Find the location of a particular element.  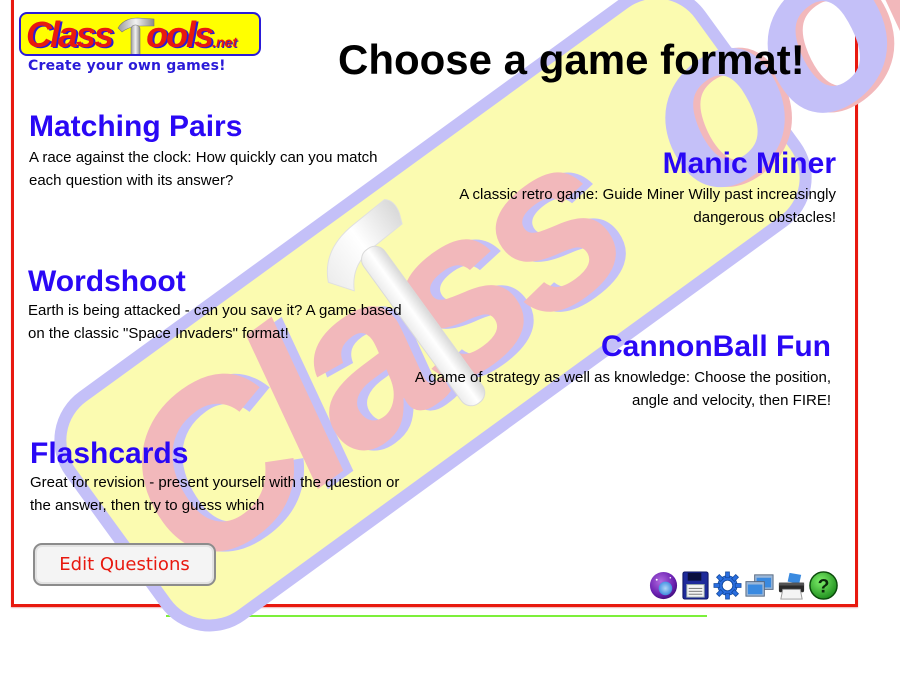

save-icon is located at coordinates (695, 585).